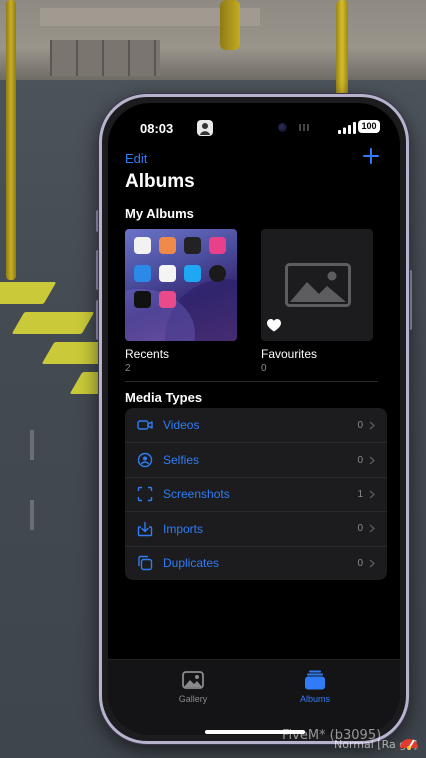 The height and width of the screenshot is (758, 426). I want to click on media-row-screenshots: Screenshots 1, so click(256, 493).